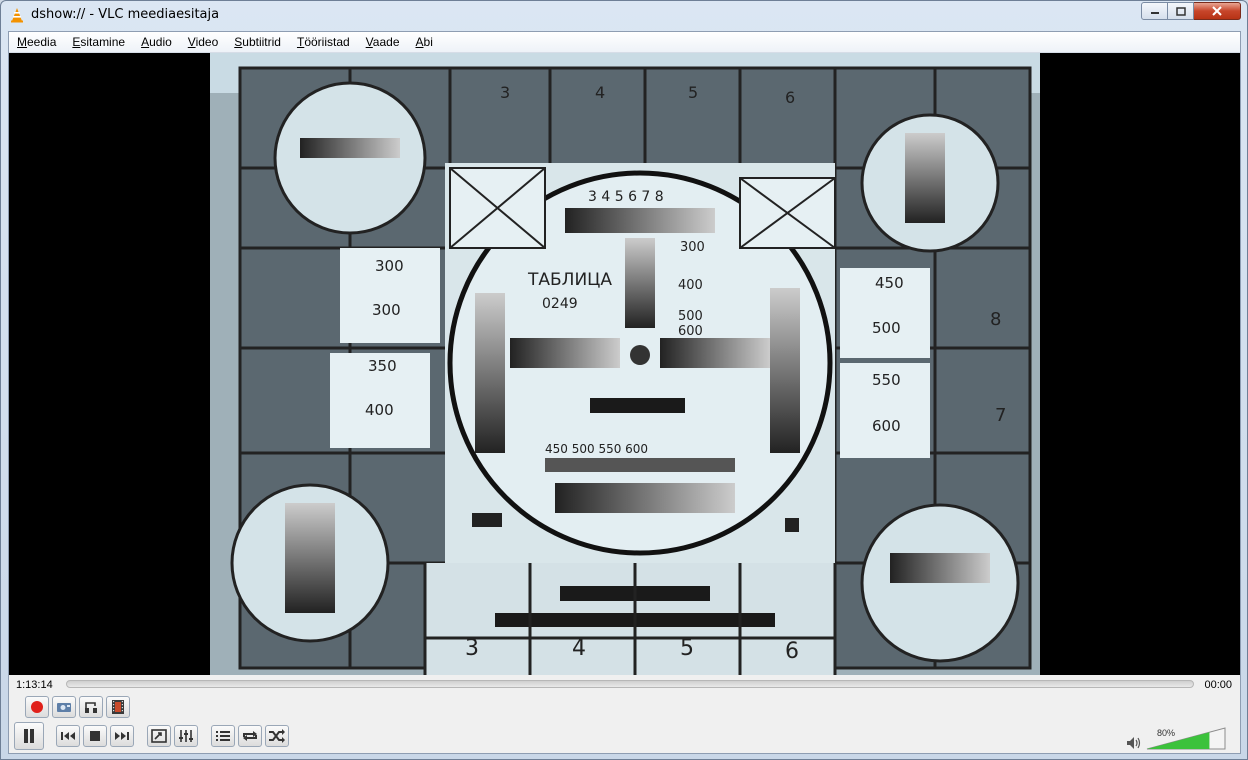 Image resolution: width=1248 pixels, height=760 pixels. Describe the element at coordinates (600, 92) in the screenshot. I see `pattern-top-number: 4` at that location.